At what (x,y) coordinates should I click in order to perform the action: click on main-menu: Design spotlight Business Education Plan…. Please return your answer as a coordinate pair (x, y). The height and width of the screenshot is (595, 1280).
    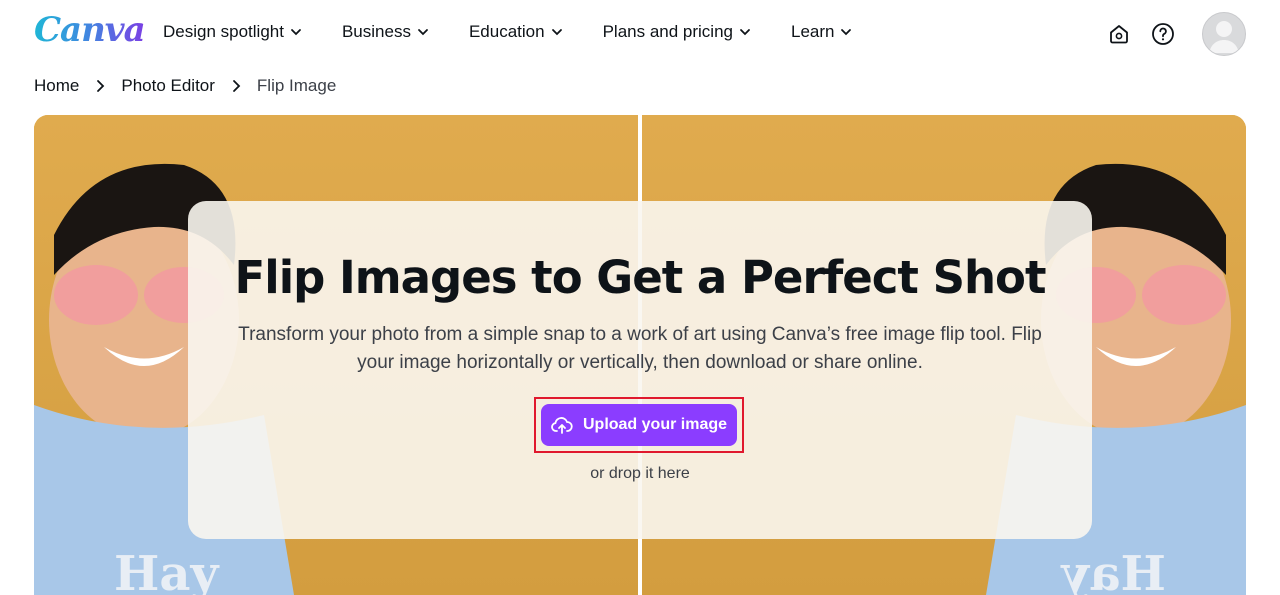
    Looking at the image, I should click on (527, 32).